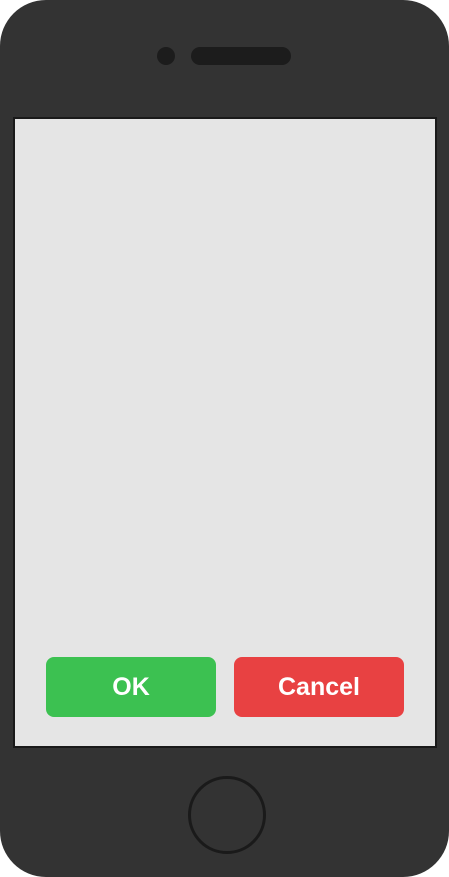 This screenshot has height=877, width=449. Describe the element at coordinates (131, 687) in the screenshot. I see `ok-button: OK` at that location.